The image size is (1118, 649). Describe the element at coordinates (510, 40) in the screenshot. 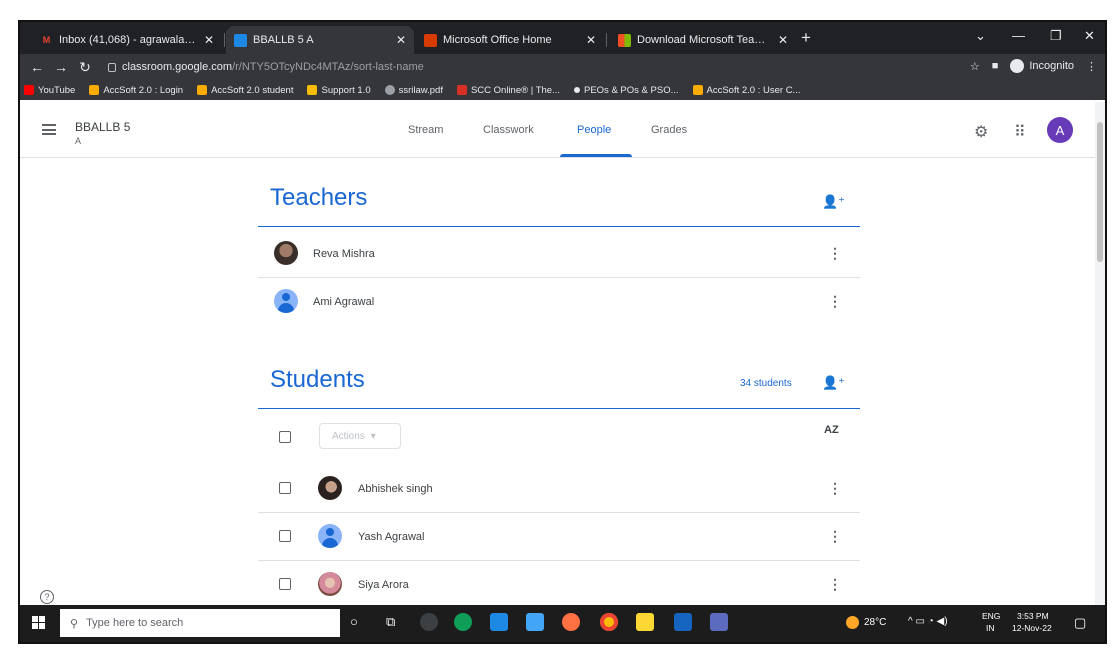

I see `tab-office: Microsoft Office Home ✕` at that location.